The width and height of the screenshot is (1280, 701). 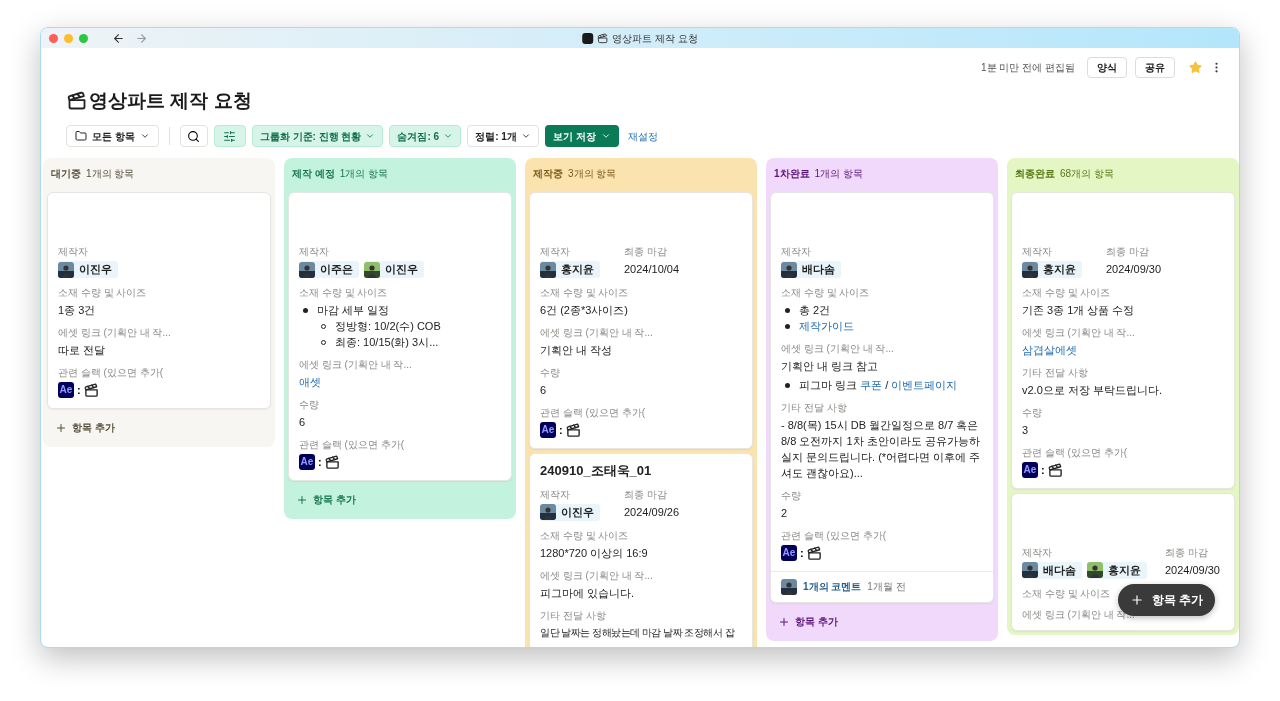 I want to click on column-count: 3개의 항목, so click(x=592, y=173).